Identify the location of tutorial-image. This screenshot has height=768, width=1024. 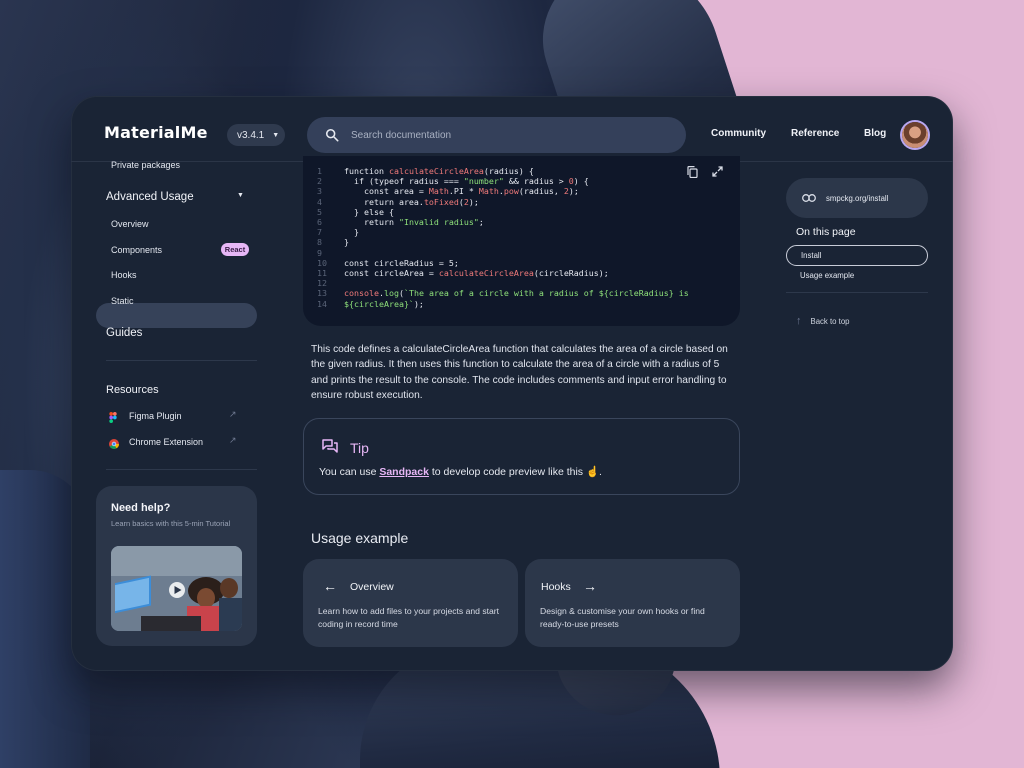
(176, 588).